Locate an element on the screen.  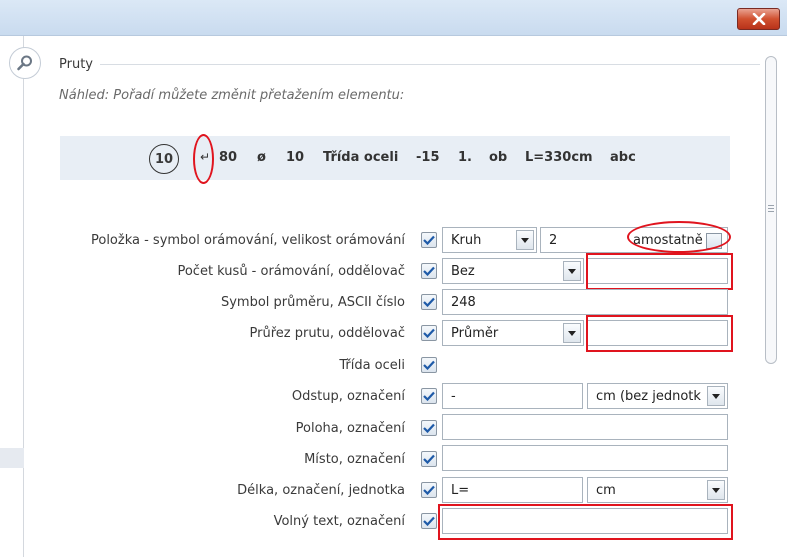
label-free-text: Volný text, označení is located at coordinates (339, 521).